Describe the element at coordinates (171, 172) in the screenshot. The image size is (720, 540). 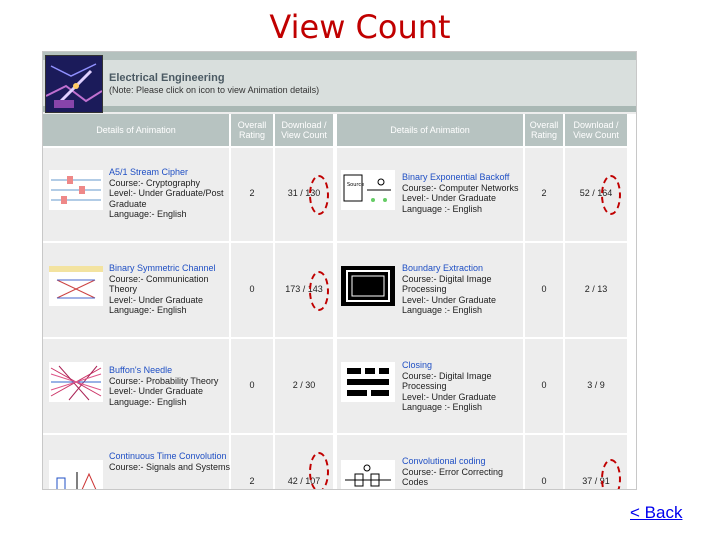
I see `animation-link: A5/1 Stream Cipher` at that location.